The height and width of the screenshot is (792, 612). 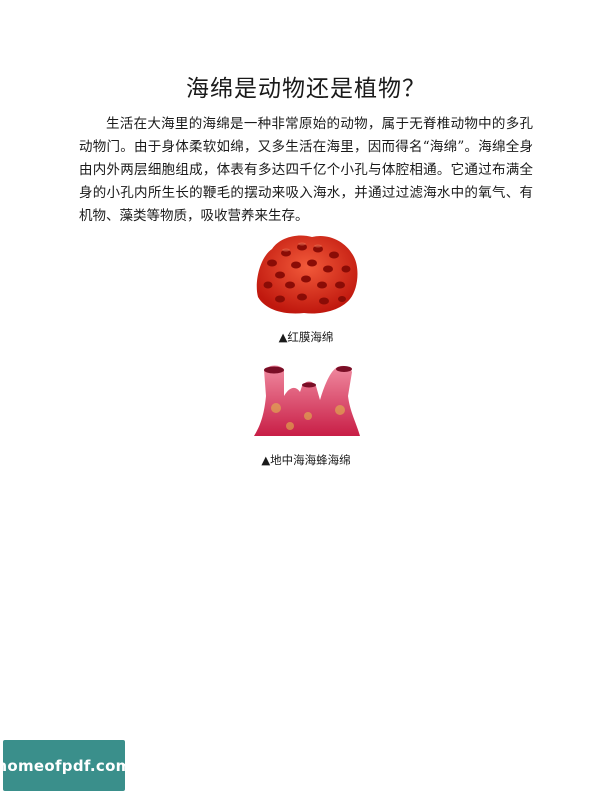 I want to click on page-title: 海绵是动物还是植物？, so click(x=306, y=89).